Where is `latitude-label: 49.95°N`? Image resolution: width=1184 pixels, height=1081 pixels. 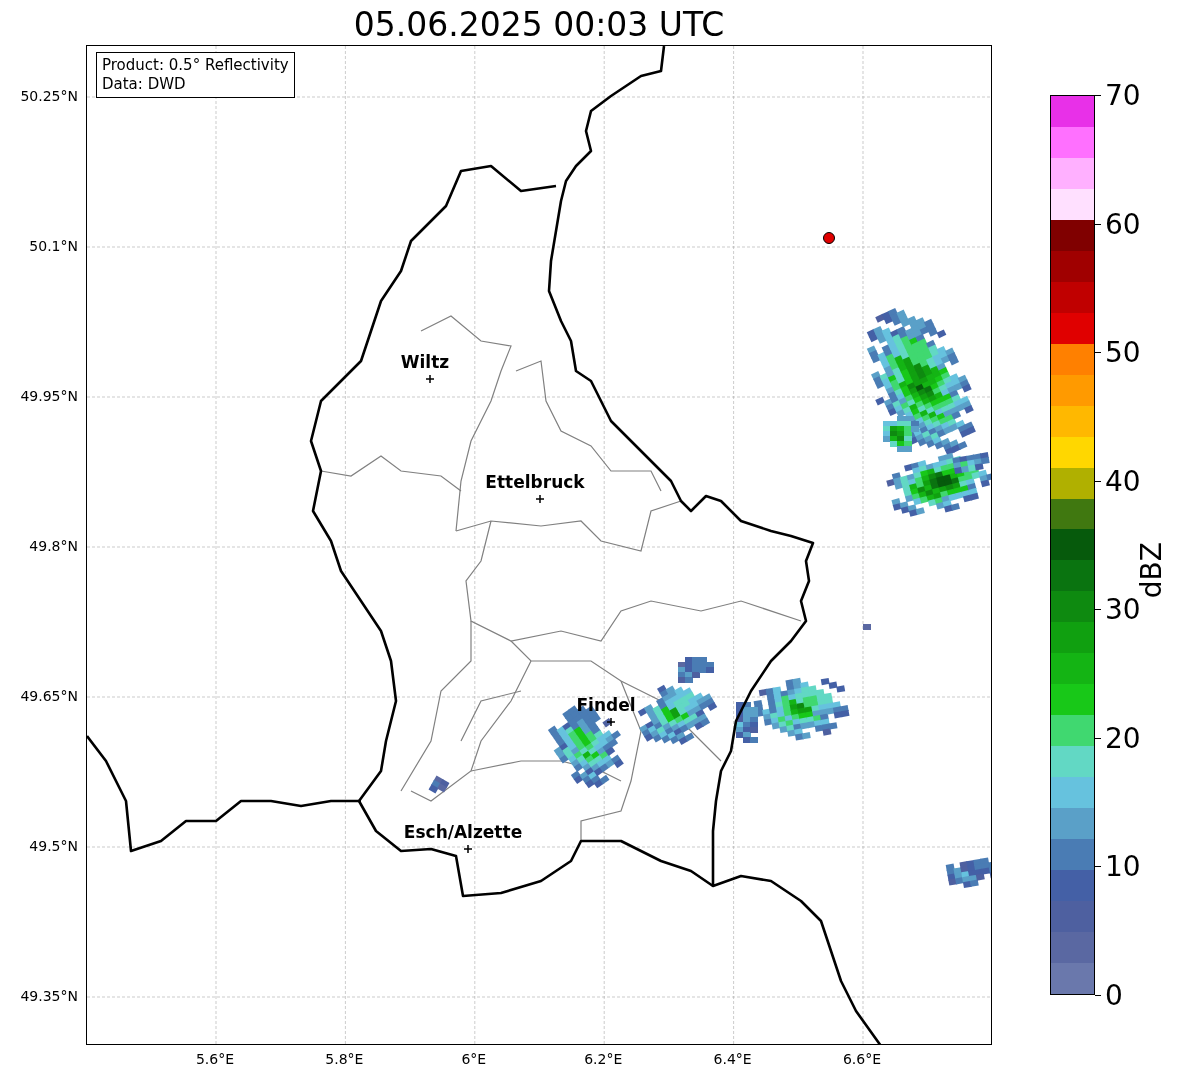
latitude-label: 49.95°N is located at coordinates (49, 396).